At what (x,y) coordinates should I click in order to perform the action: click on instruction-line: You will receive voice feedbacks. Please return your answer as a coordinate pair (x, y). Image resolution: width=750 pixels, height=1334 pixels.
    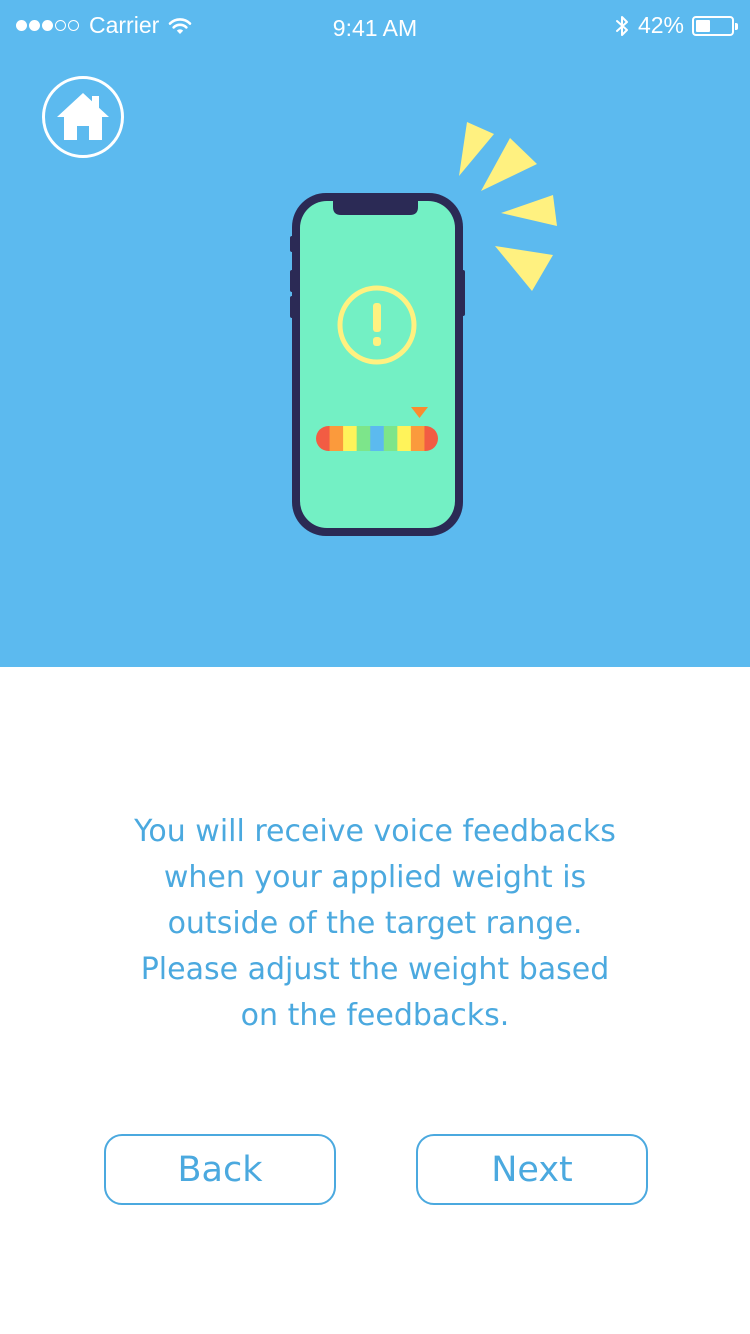
    Looking at the image, I should click on (375, 831).